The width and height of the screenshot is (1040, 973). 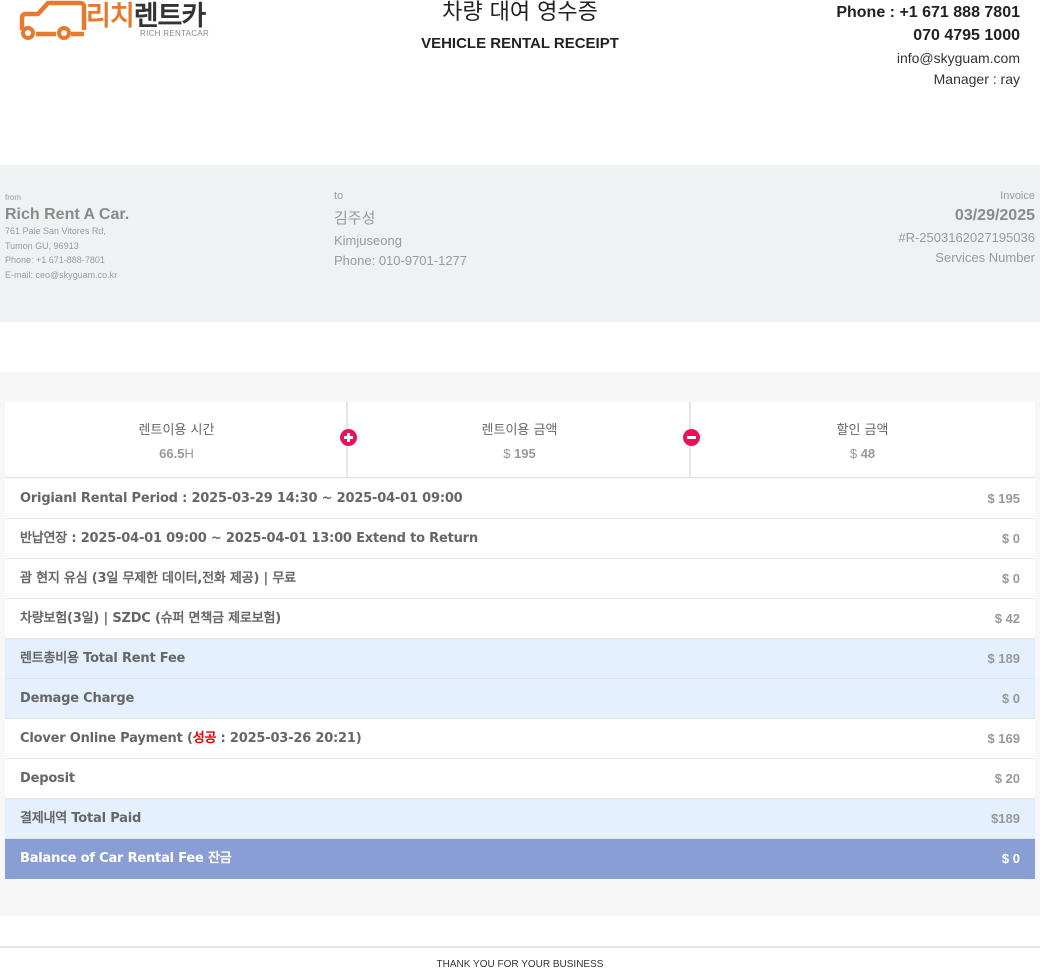 What do you see at coordinates (55, 260) in the screenshot?
I see `from-phone: Phone: +1 671-888-7801` at bounding box center [55, 260].